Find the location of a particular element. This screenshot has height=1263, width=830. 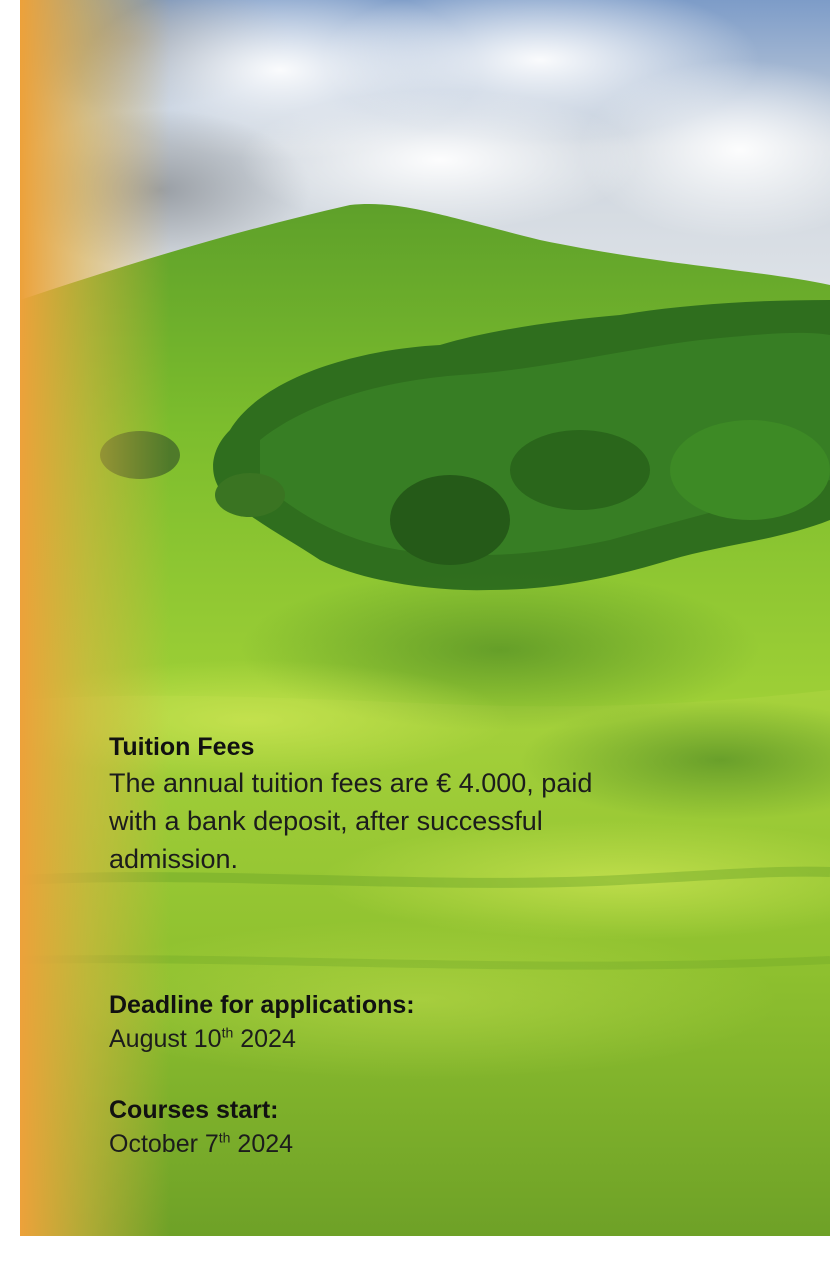

deadline-heading: Deadline for applications: is located at coordinates (262, 1005).